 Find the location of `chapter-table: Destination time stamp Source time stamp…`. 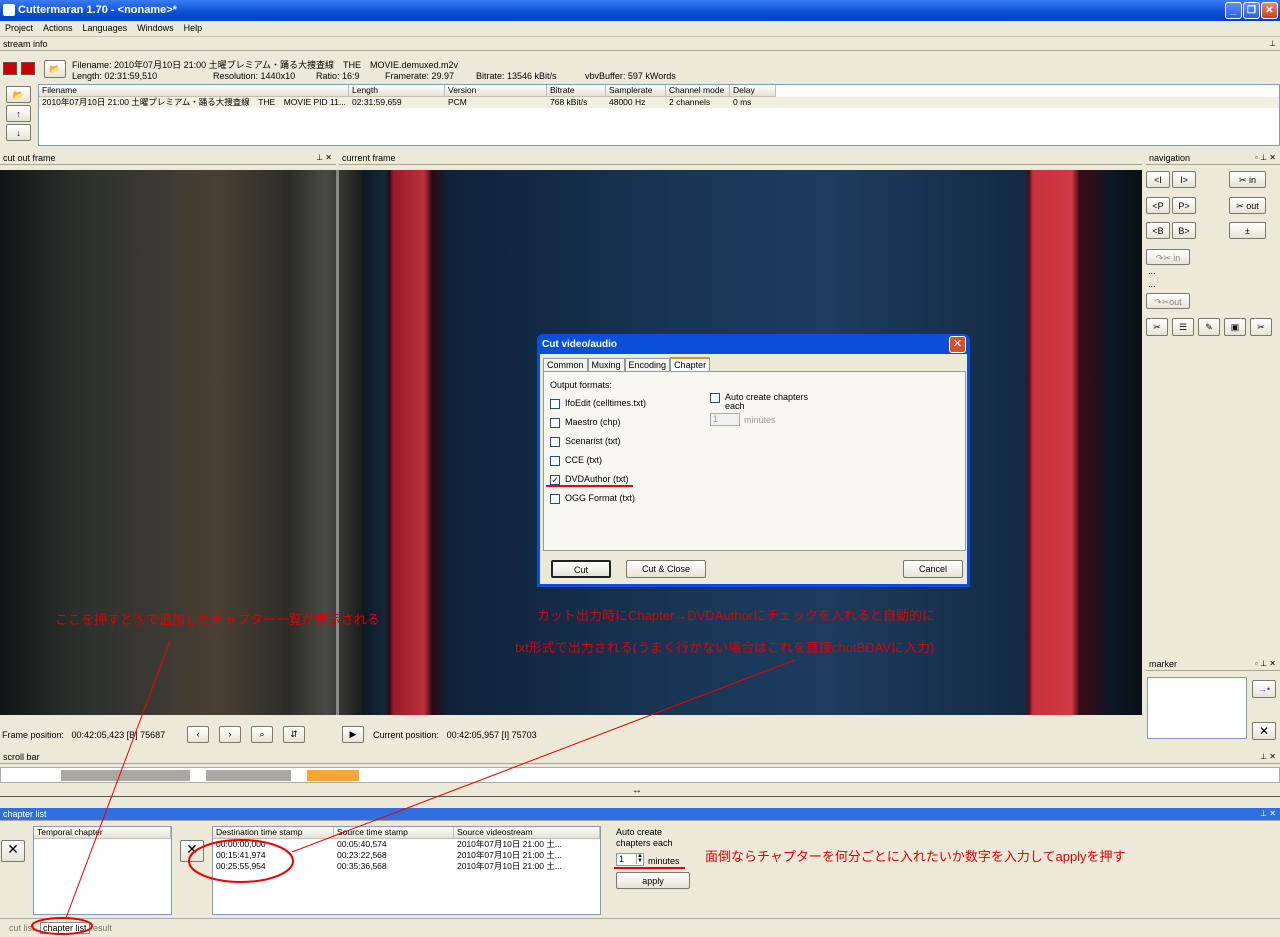

chapter-table: Destination time stamp Source time stamp… is located at coordinates (406, 870).